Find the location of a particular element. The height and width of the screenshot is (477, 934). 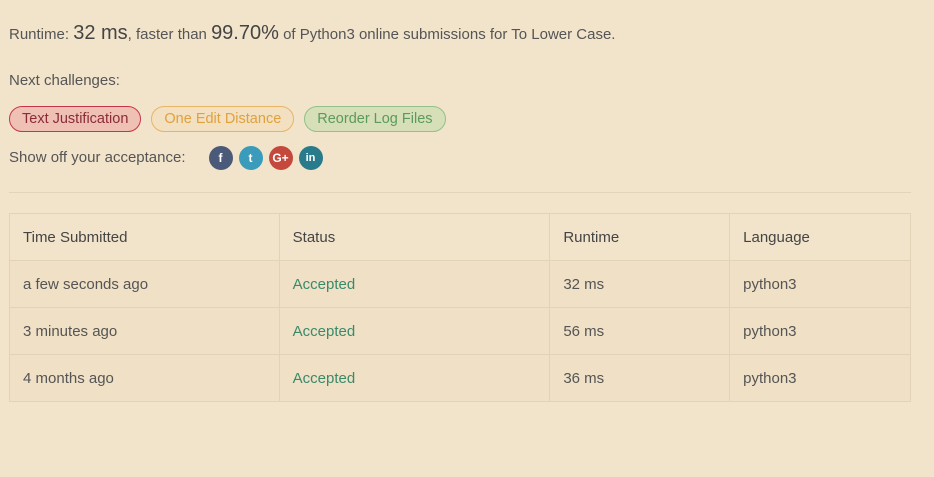

header-status: Status is located at coordinates (414, 237).